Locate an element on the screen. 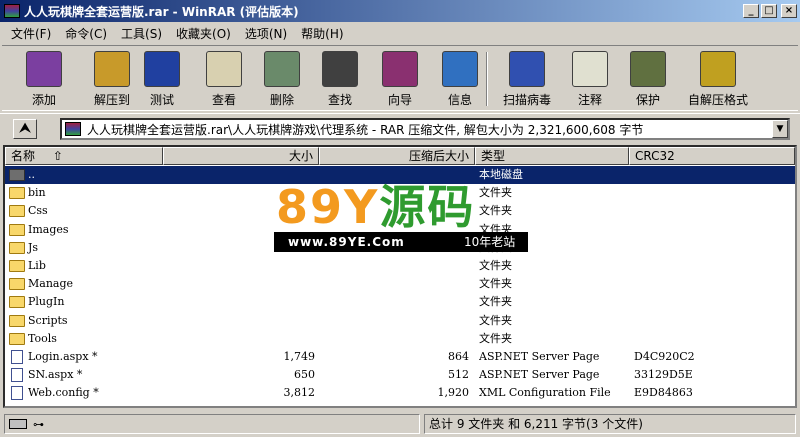 This screenshot has width=800, height=437. key-icon: ⊶ is located at coordinates (38, 424).